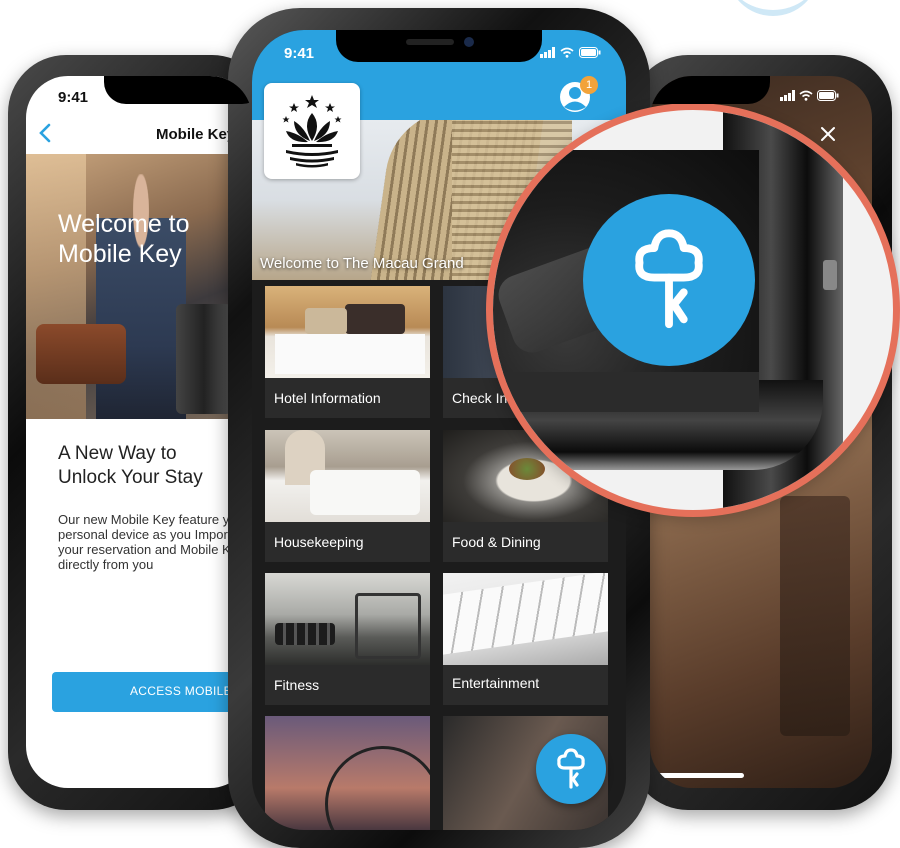  Describe the element at coordinates (362, 263) in the screenshot. I see `banner-welcome-text: Welcome to The Macau Grand` at that location.